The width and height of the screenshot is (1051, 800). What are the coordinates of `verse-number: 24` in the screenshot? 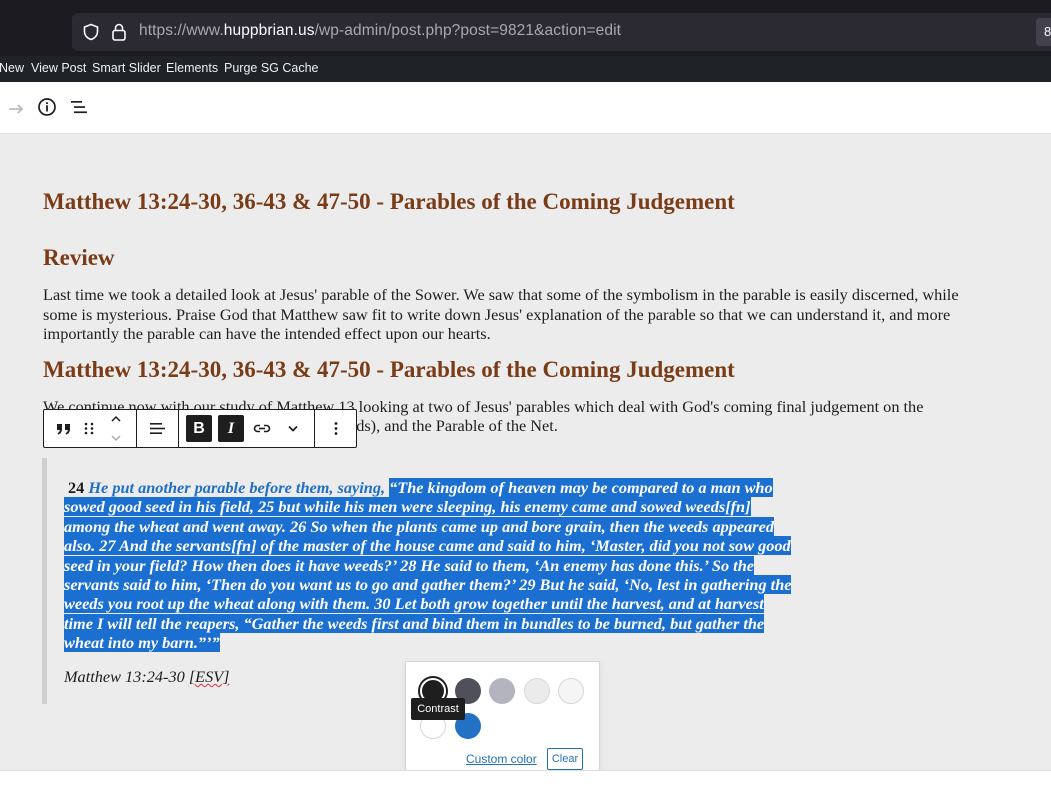 It's located at (76, 487).